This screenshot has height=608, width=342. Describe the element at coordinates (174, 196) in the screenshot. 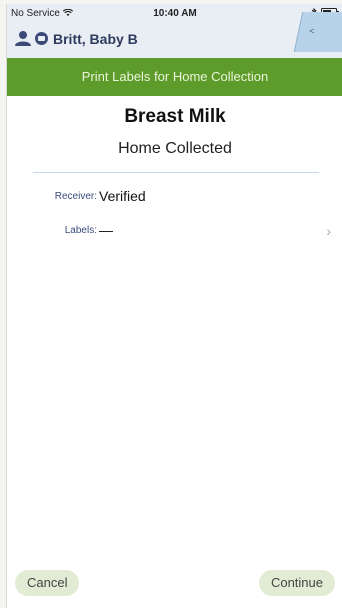

I see `receiver-row: Receiver: Verified` at that location.